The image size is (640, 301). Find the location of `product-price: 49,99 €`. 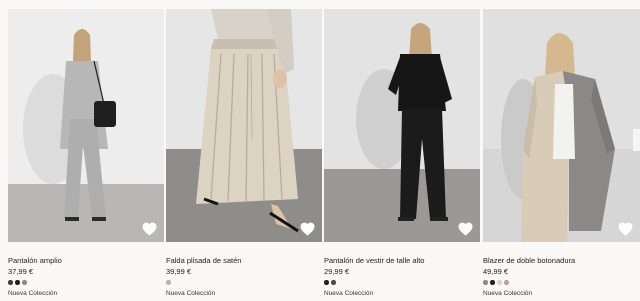

product-price: 49,99 € is located at coordinates (496, 271).